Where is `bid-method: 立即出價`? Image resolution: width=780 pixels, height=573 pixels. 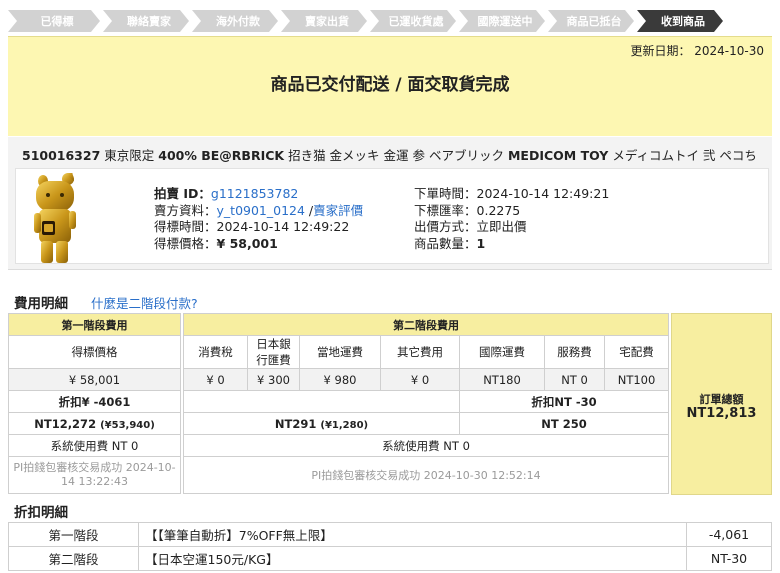
bid-method: 立即出價 is located at coordinates (501, 226).